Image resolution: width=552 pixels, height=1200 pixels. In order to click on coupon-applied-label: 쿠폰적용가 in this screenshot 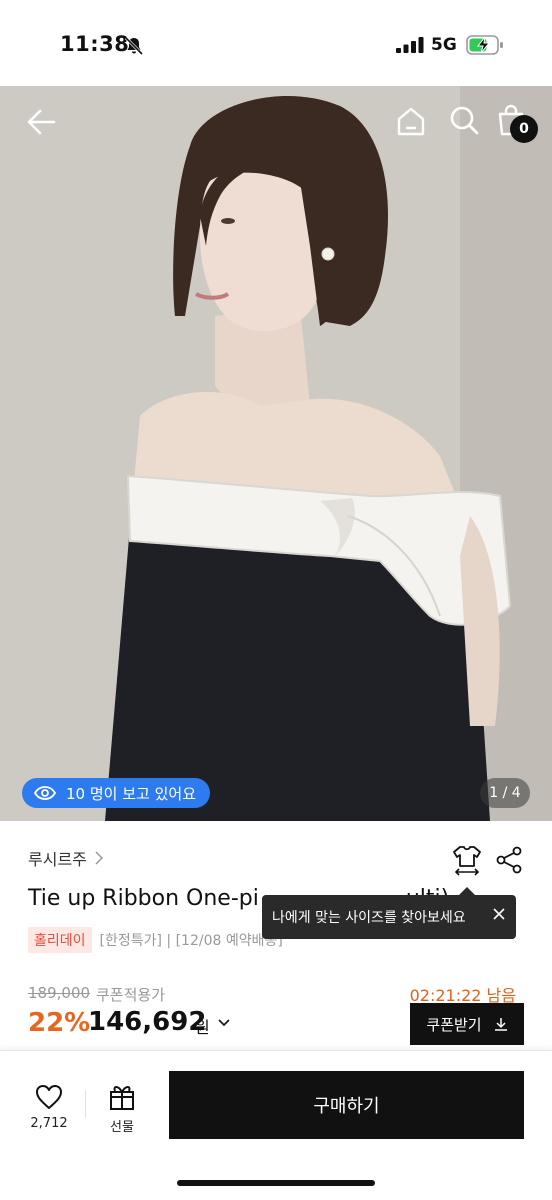, I will do `click(131, 995)`.